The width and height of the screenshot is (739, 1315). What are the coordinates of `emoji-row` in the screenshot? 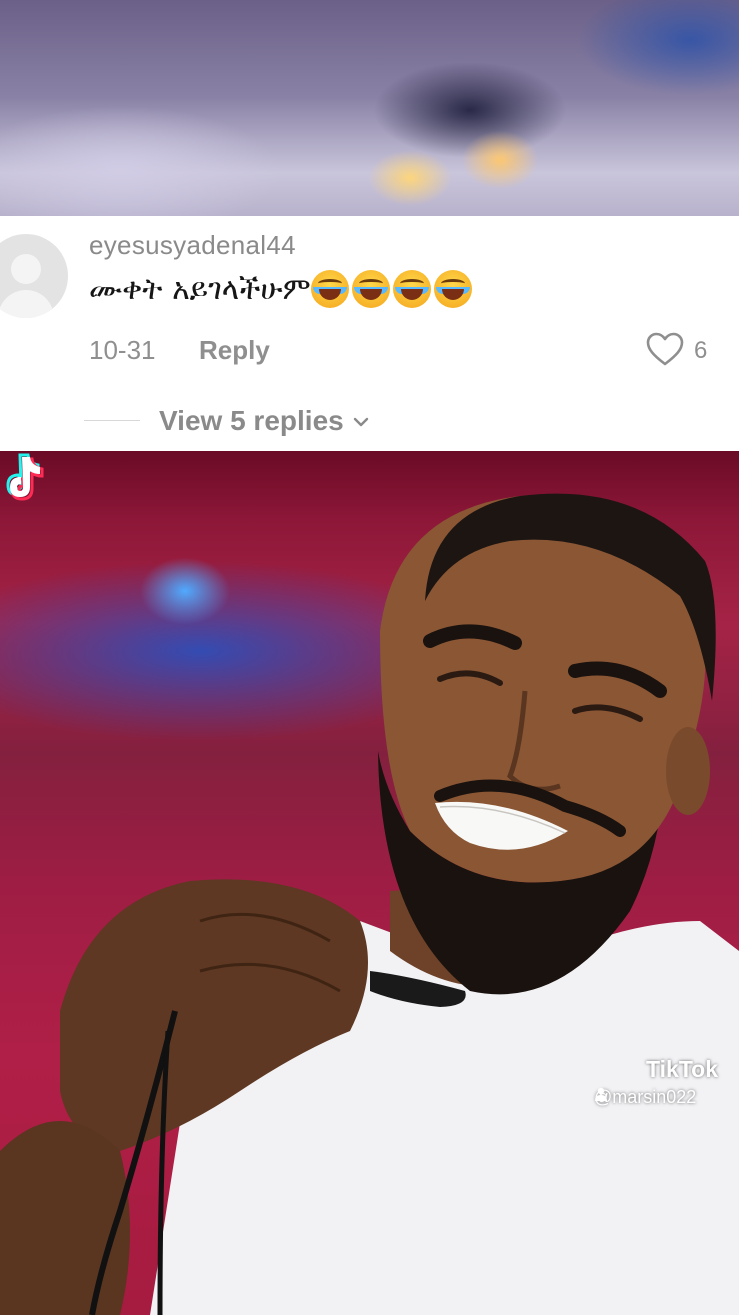 It's located at (392, 289).